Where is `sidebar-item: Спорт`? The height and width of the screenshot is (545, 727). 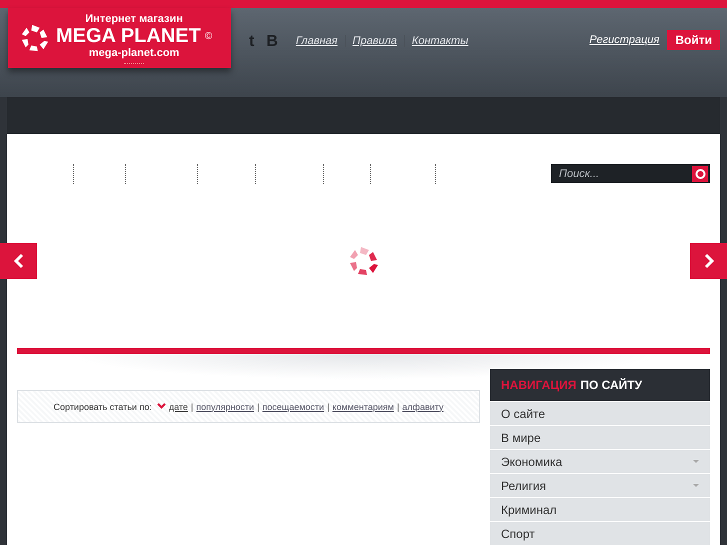
sidebar-item: Спорт is located at coordinates (600, 533).